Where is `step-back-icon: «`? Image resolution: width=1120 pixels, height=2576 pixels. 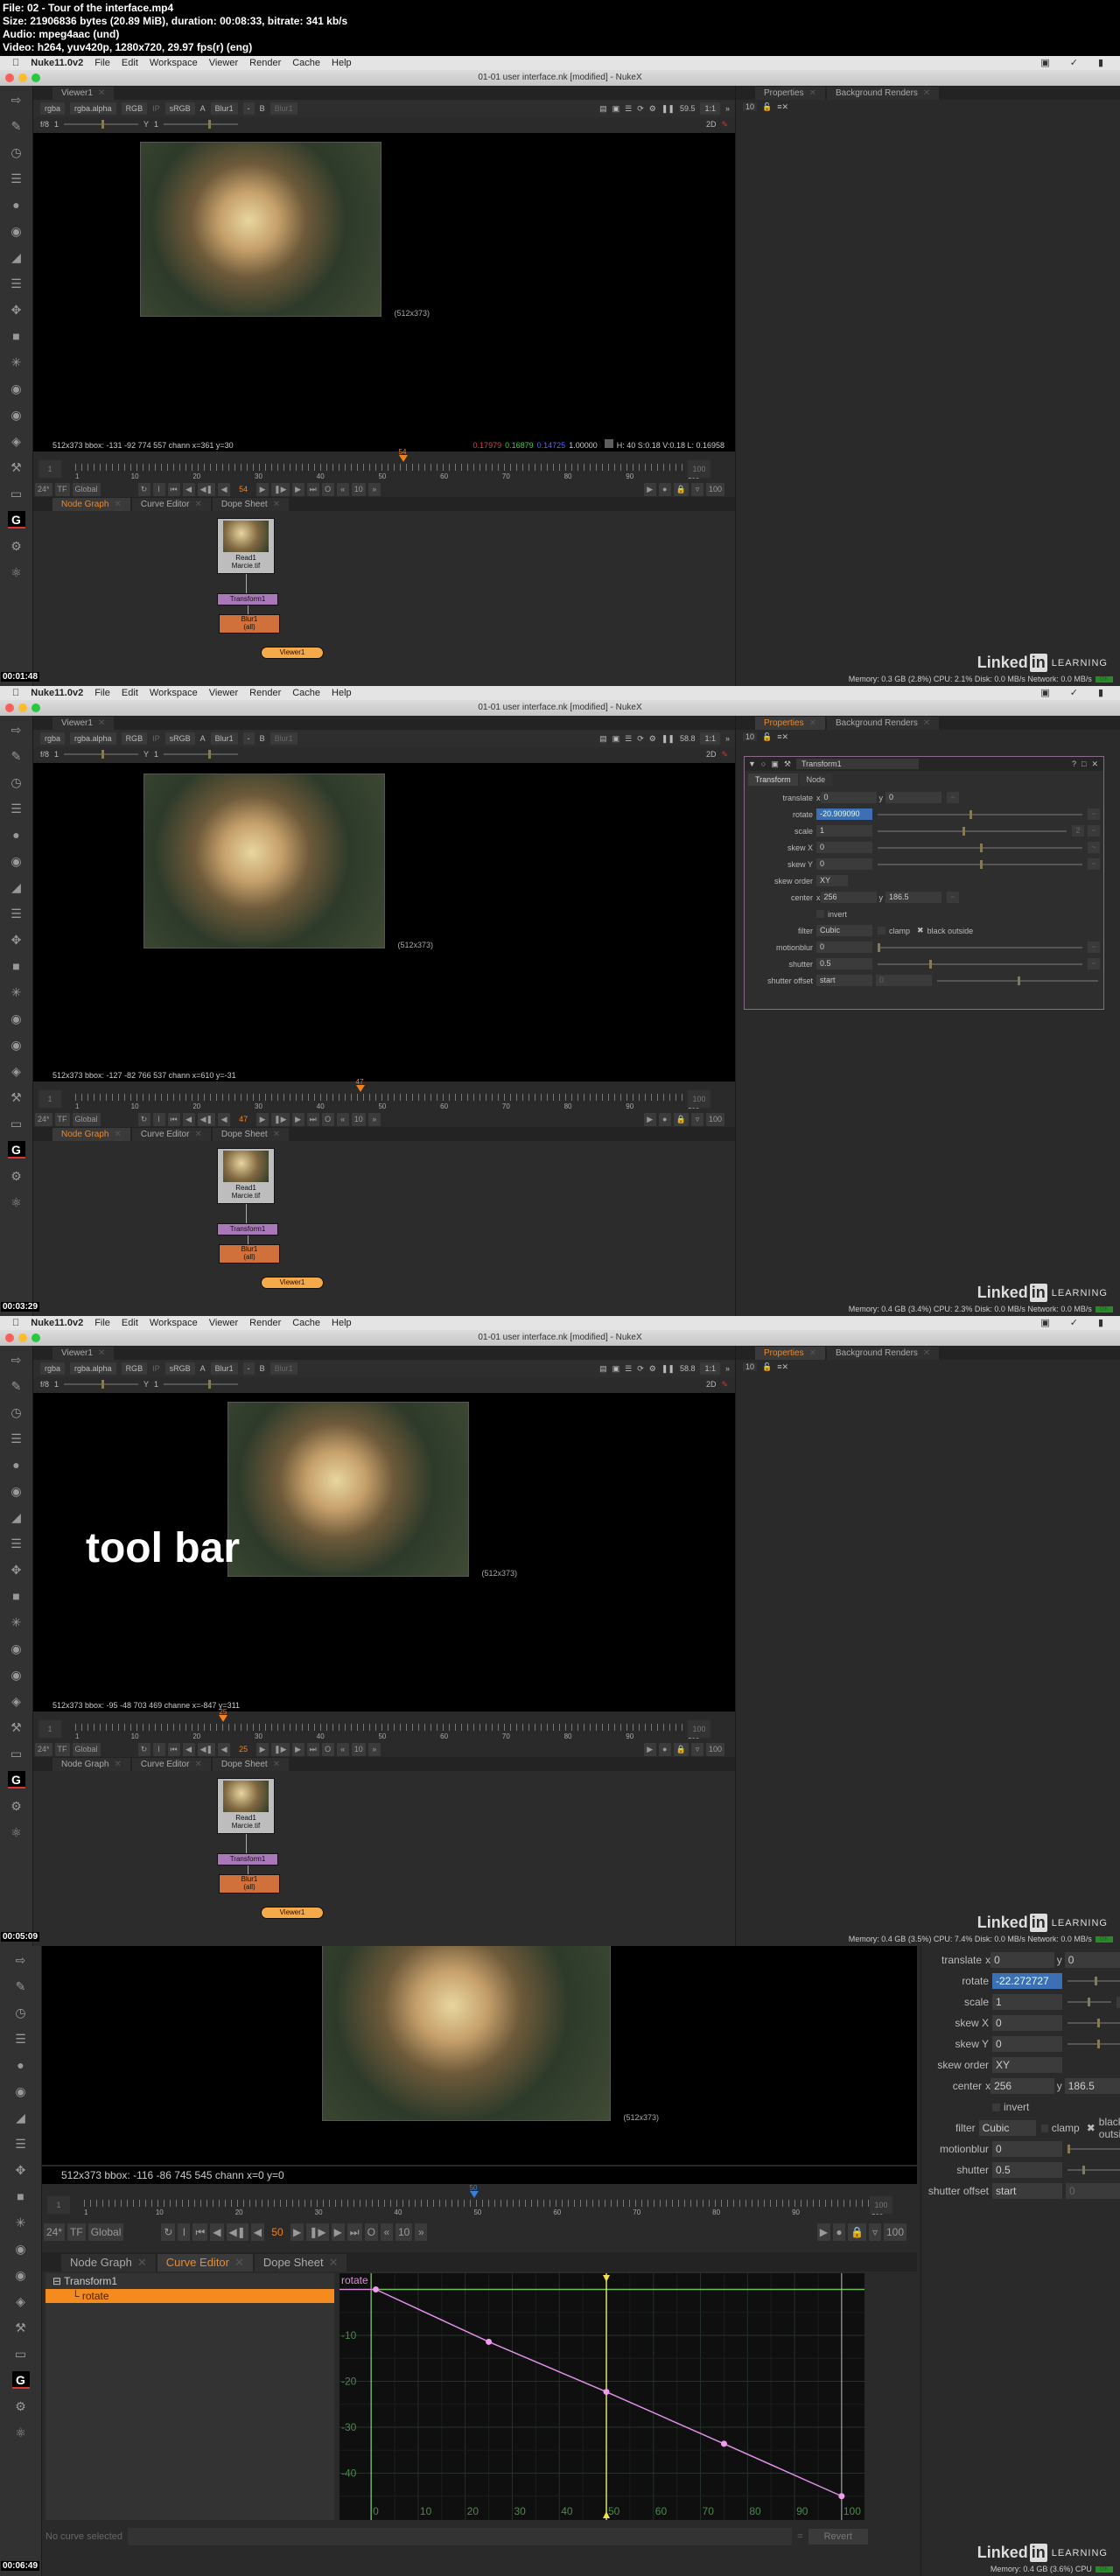 step-back-icon: « is located at coordinates (342, 1119).